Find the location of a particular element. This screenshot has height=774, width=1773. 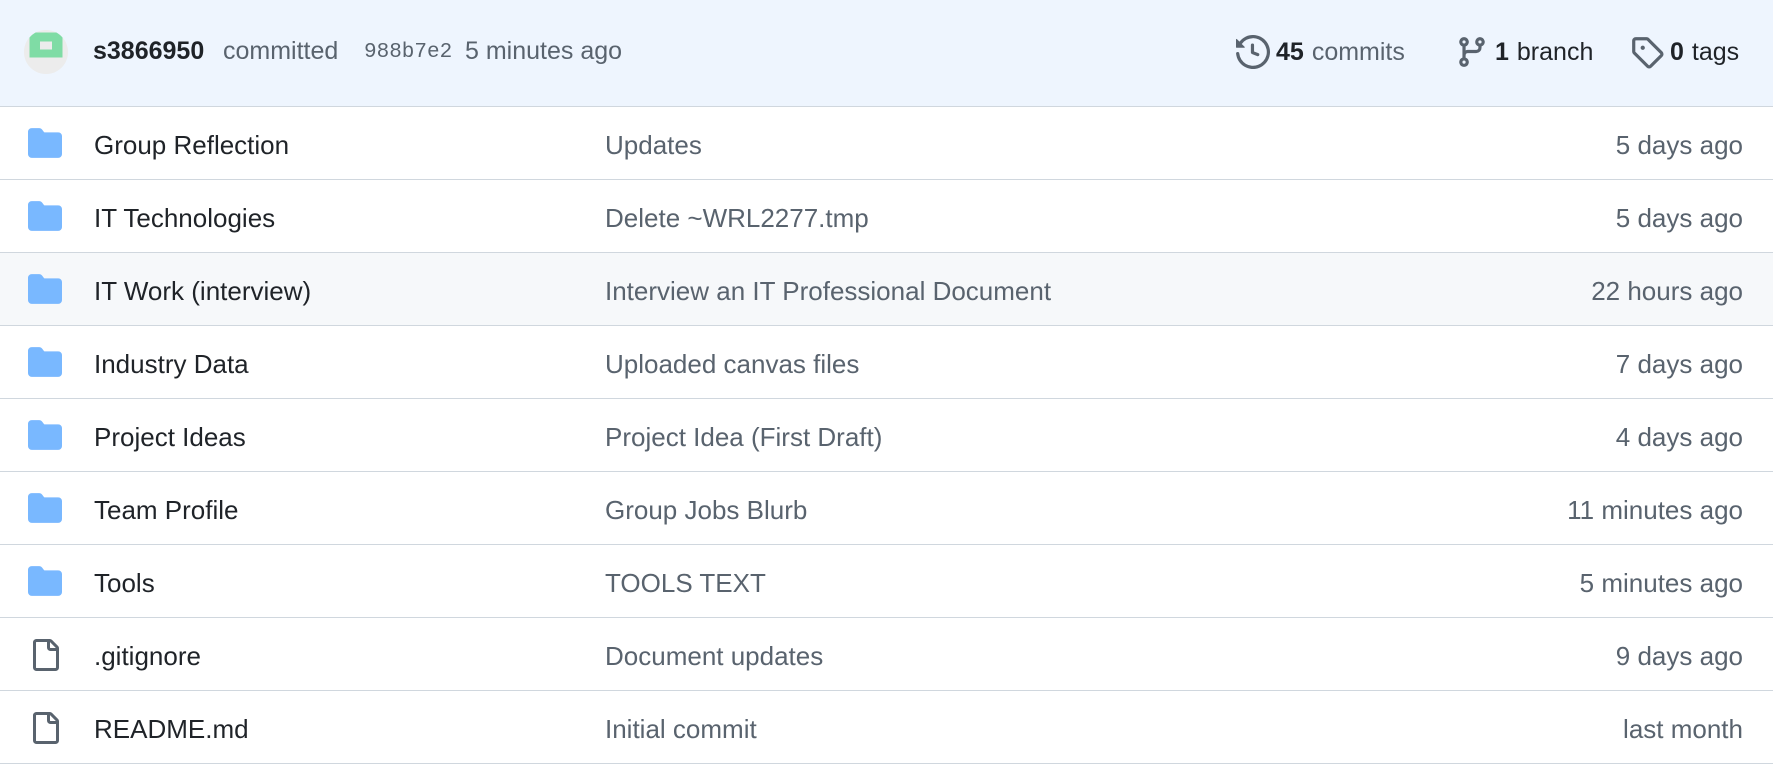

tags-label: tags is located at coordinates (1715, 51).